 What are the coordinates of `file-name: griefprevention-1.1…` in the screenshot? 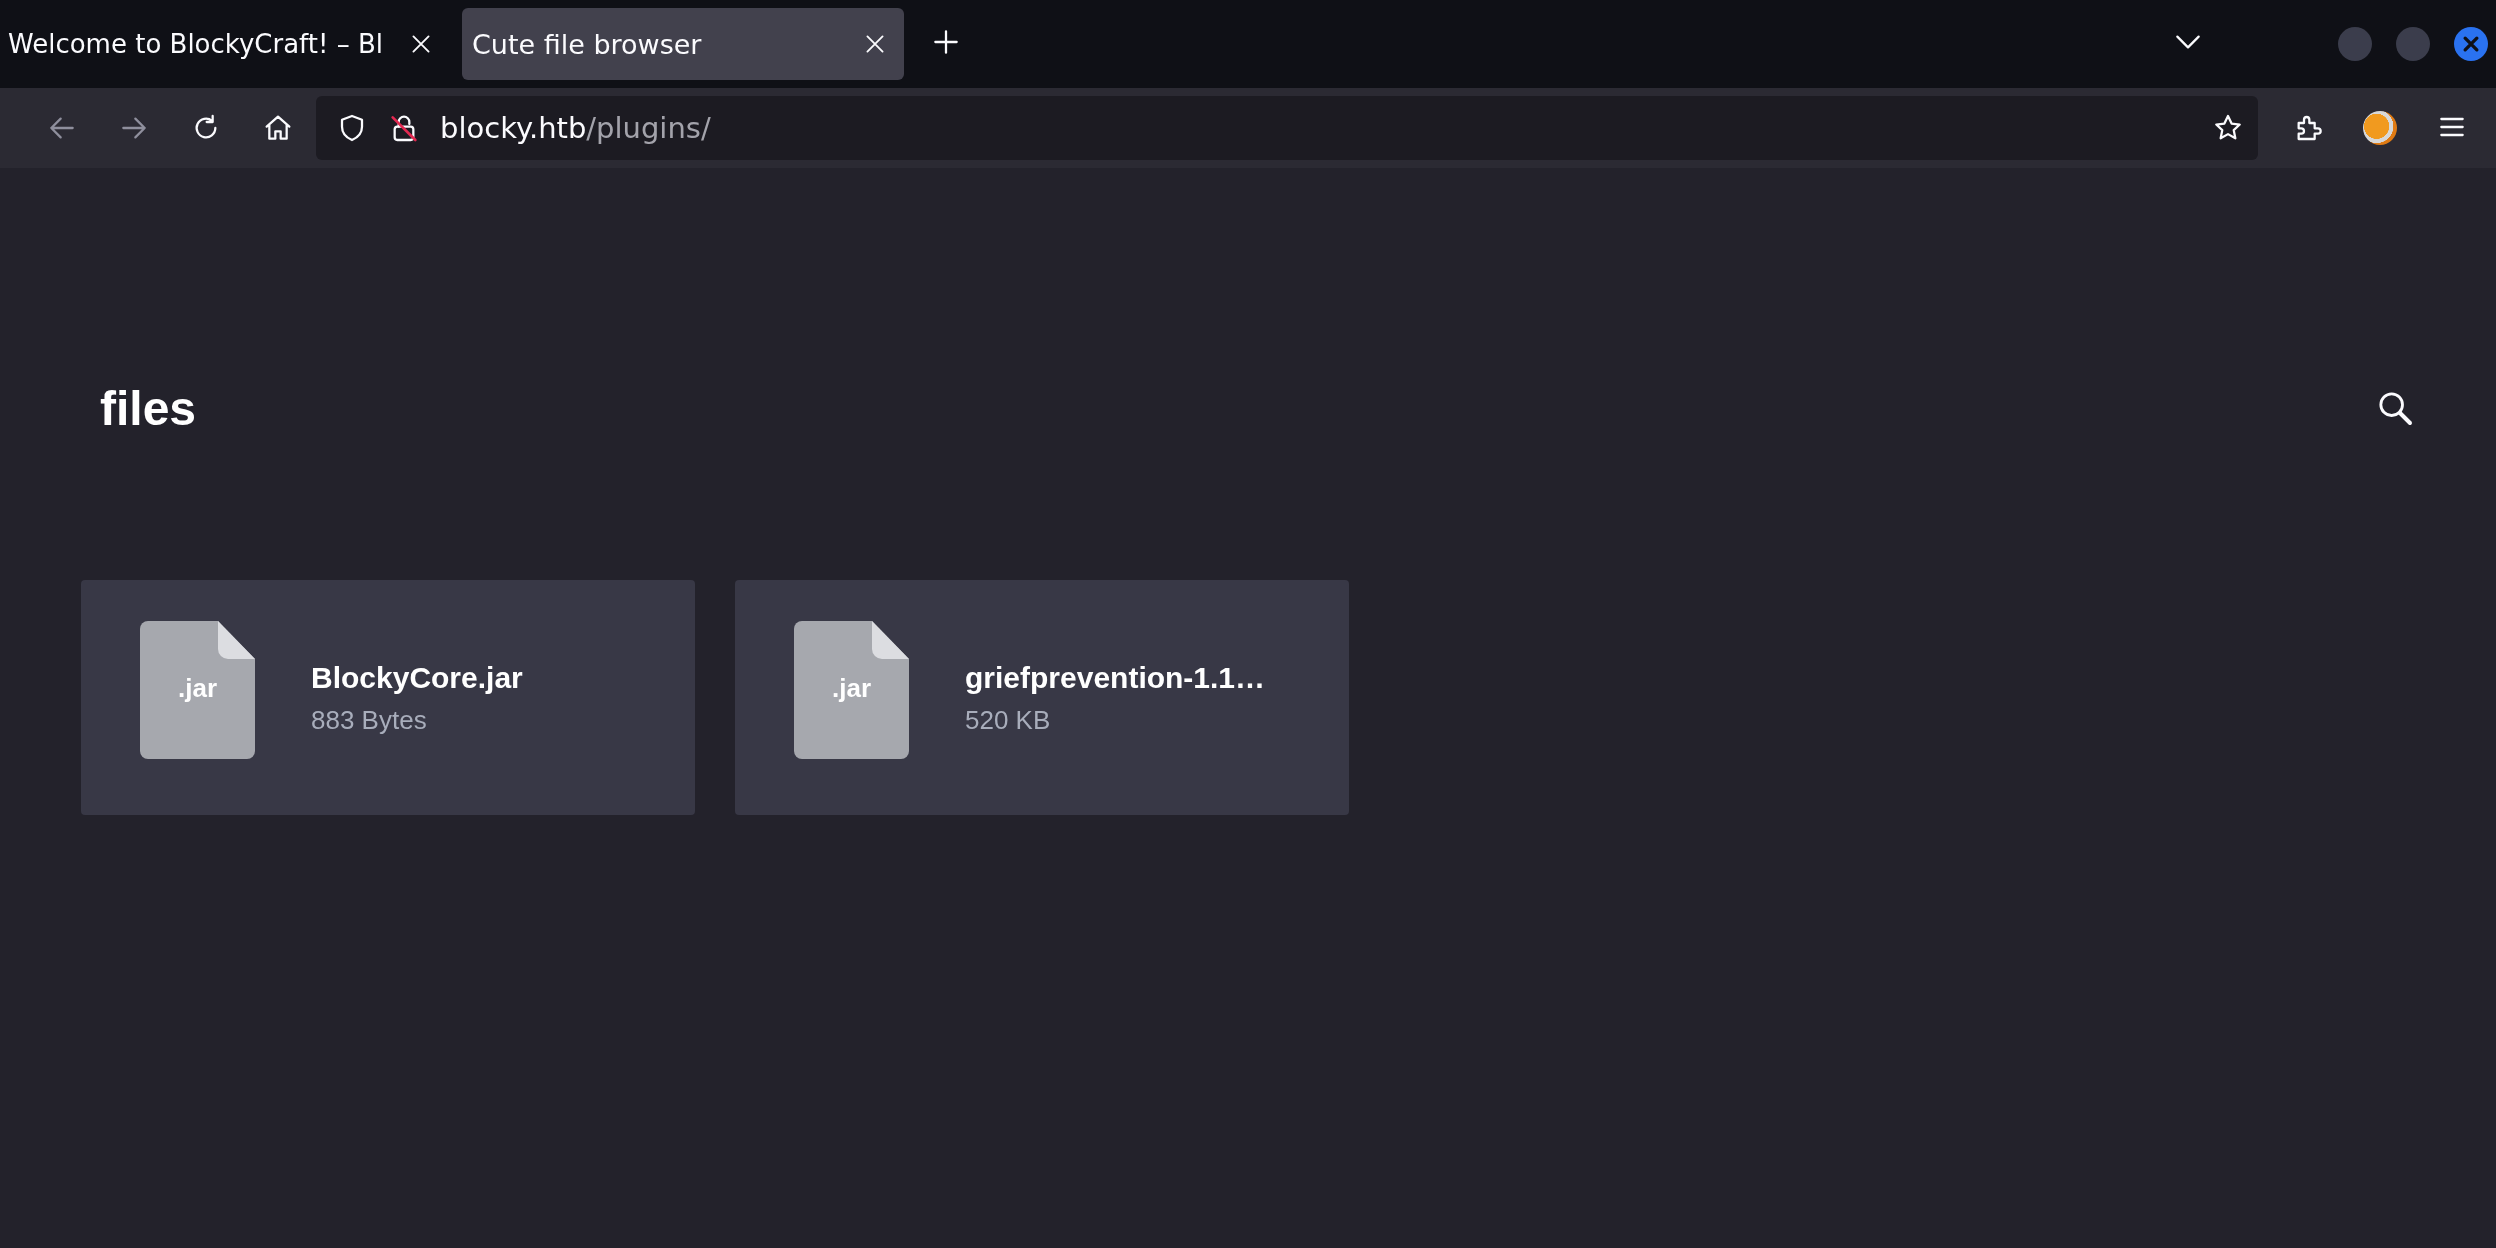 It's located at (1115, 678).